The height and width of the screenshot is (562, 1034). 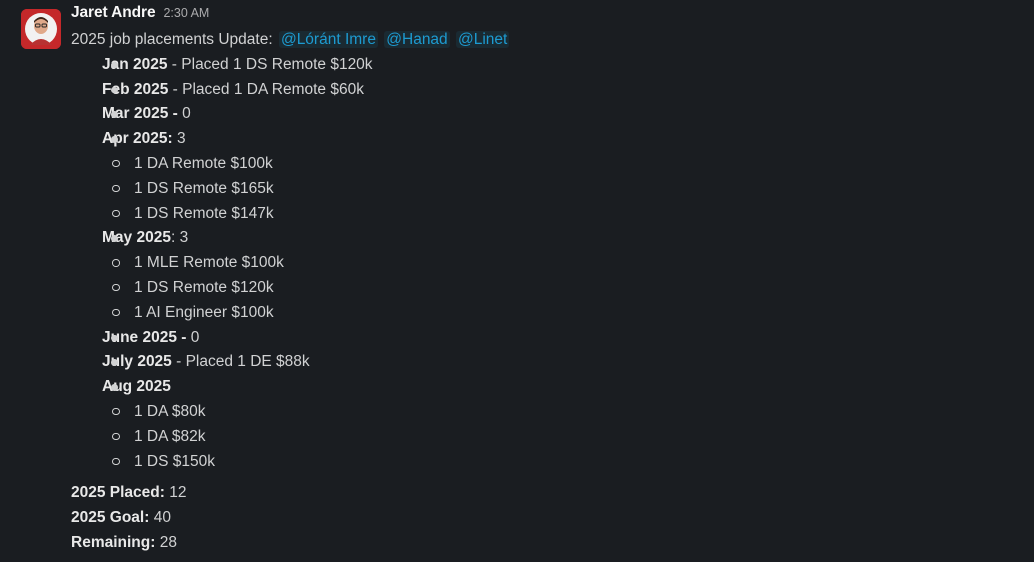 I want to click on summary-goal: 2025 Goal: 40, so click(x=542, y=518).